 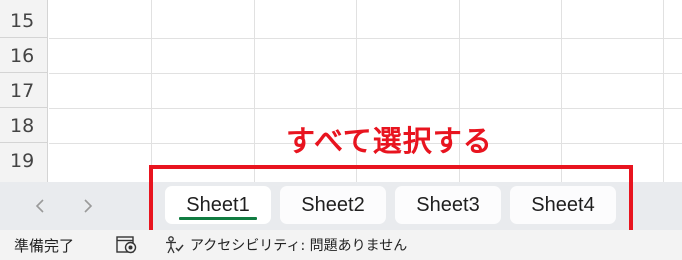 I want to click on row-headers: 15 16 17 18 19, so click(x=24, y=91).